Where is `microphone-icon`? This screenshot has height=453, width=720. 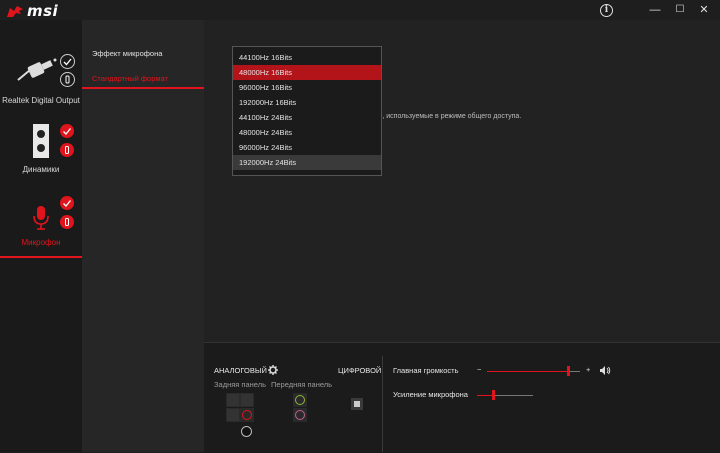
microphone-icon is located at coordinates (41, 218).